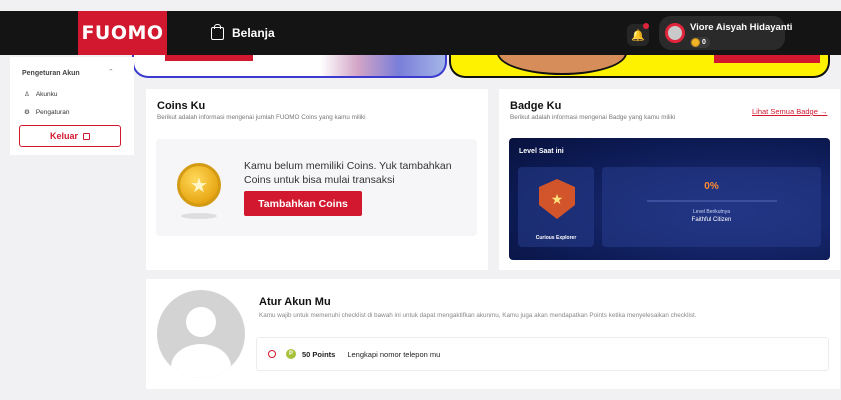 The image size is (841, 400). I want to click on checklist-points: 50 Points, so click(319, 354).